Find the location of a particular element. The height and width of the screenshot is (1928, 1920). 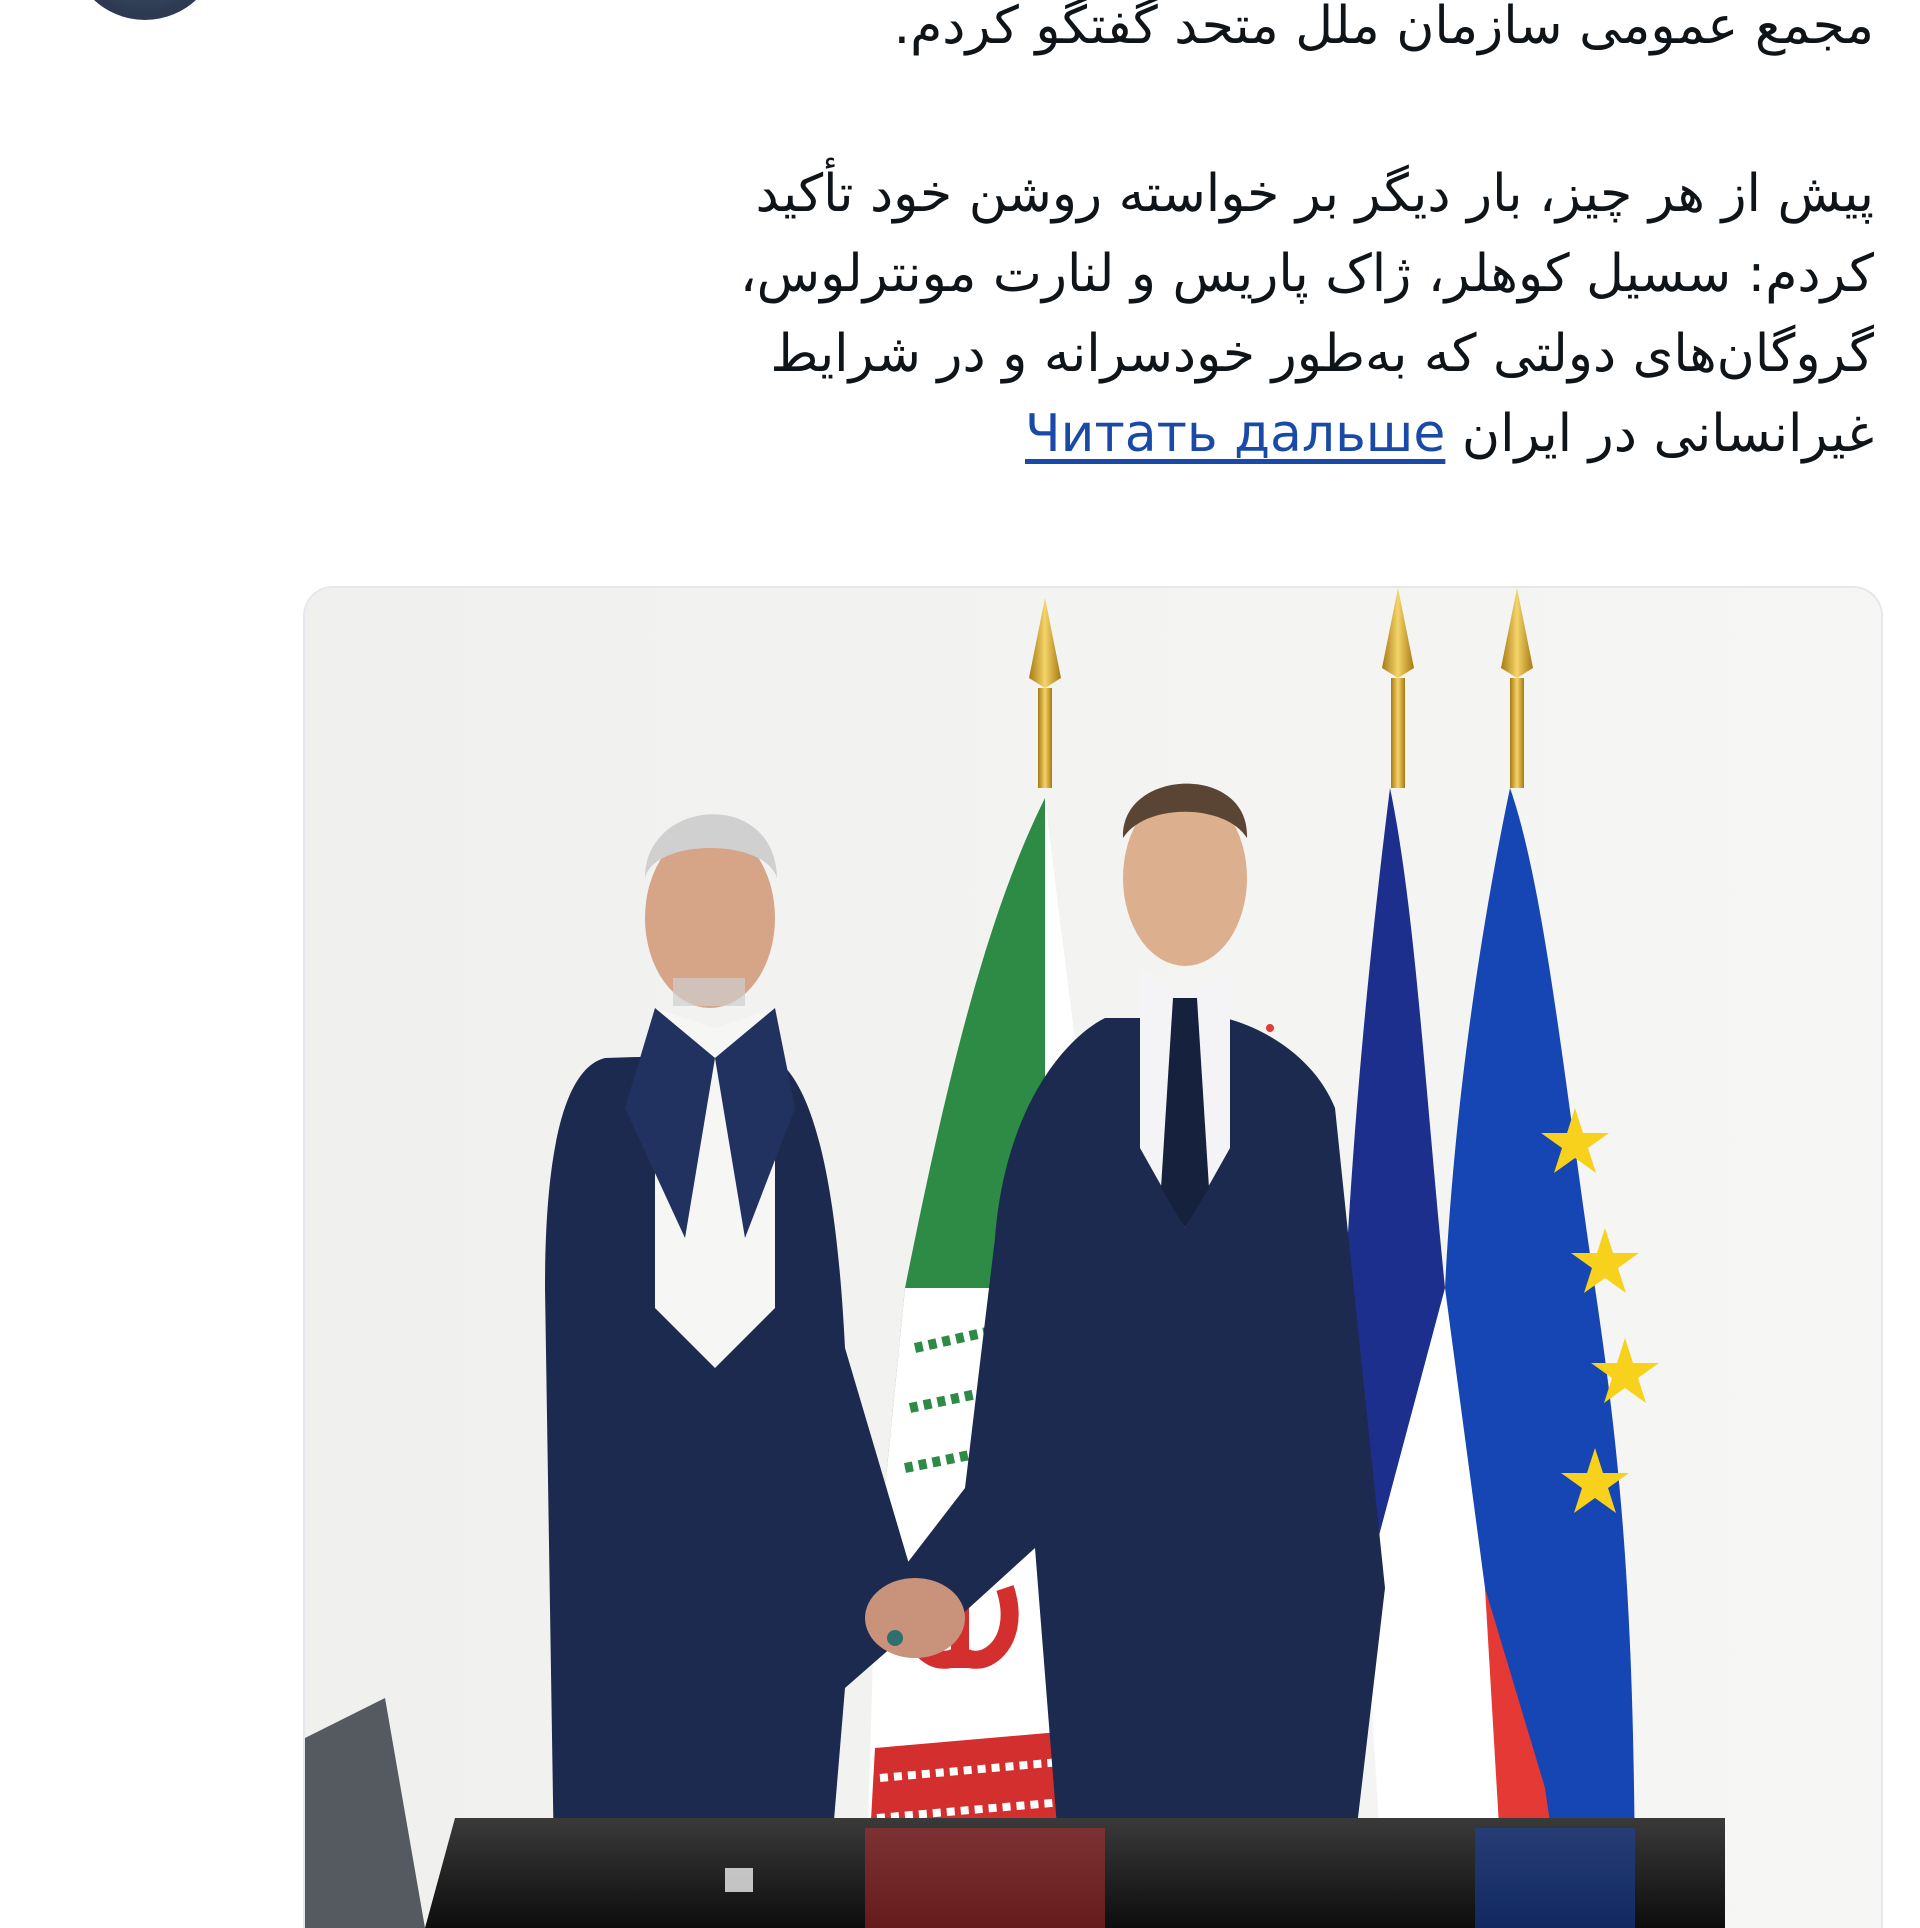

post-line-1: مجمع عمومی سازمان ملل متحد گفتگو کردم. is located at coordinates (1383, 28).